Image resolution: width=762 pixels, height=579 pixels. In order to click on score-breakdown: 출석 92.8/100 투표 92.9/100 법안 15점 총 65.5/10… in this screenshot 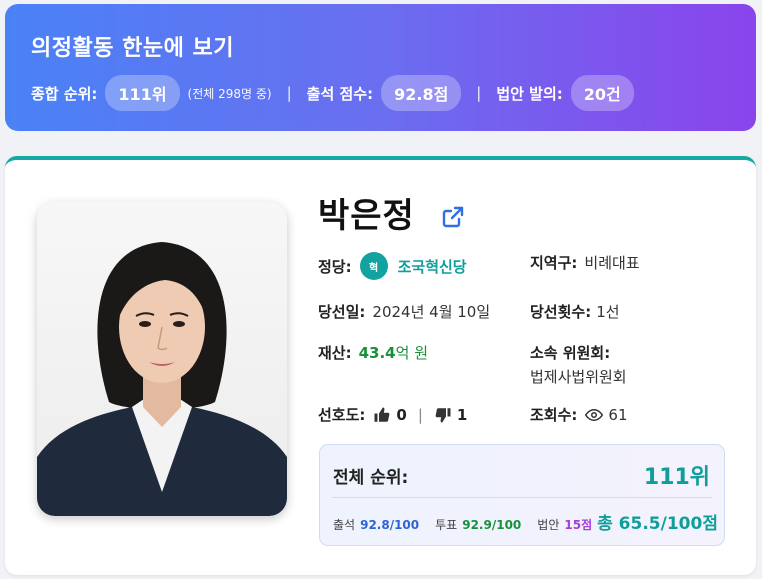, I will do `click(525, 521)`.